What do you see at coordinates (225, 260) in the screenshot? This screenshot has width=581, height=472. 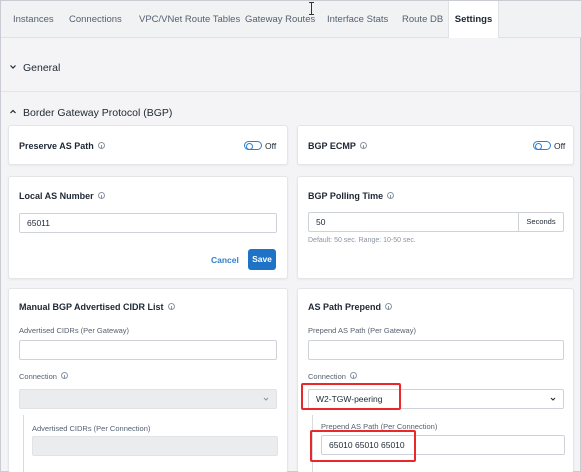 I see `cancel-button: Cancel` at bounding box center [225, 260].